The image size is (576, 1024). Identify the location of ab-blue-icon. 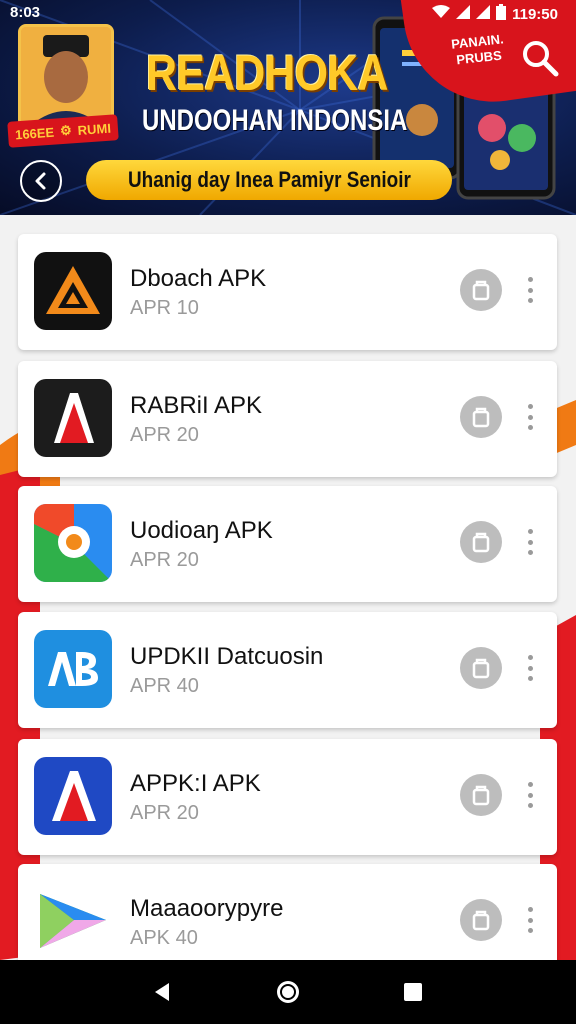
(73, 669).